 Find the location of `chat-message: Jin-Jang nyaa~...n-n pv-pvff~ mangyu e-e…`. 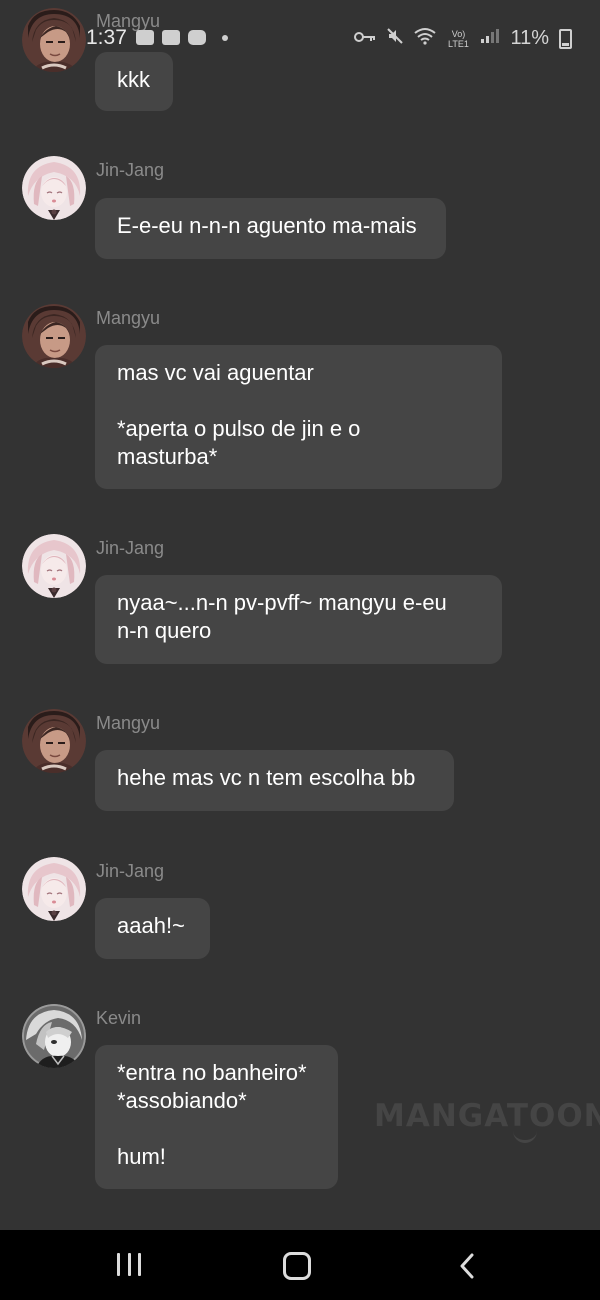

chat-message: Jin-Jang nyaa~...n-n pv-pvff~ mangyu e-e… is located at coordinates (300, 596).